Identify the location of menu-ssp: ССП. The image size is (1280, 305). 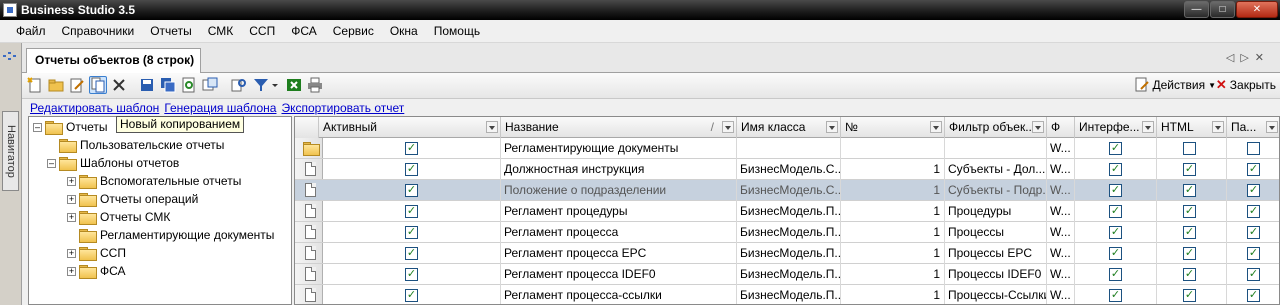
(262, 31).